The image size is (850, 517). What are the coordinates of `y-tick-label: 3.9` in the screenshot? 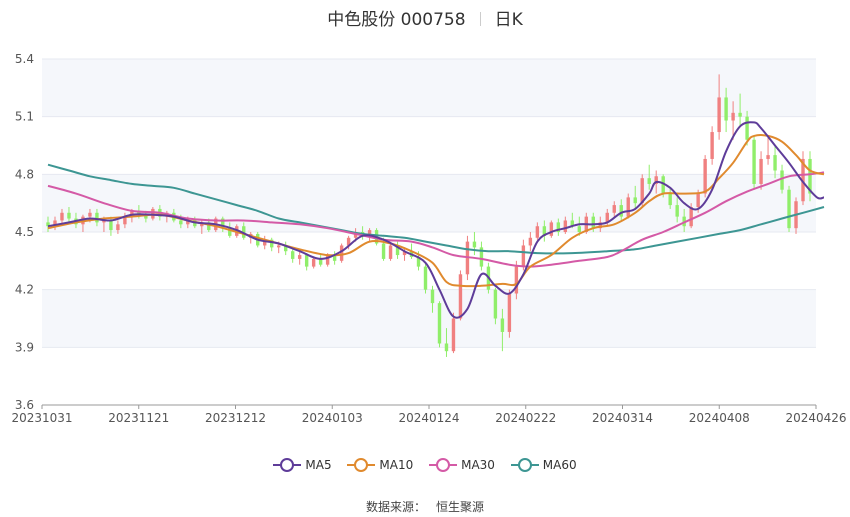 It's located at (24, 347).